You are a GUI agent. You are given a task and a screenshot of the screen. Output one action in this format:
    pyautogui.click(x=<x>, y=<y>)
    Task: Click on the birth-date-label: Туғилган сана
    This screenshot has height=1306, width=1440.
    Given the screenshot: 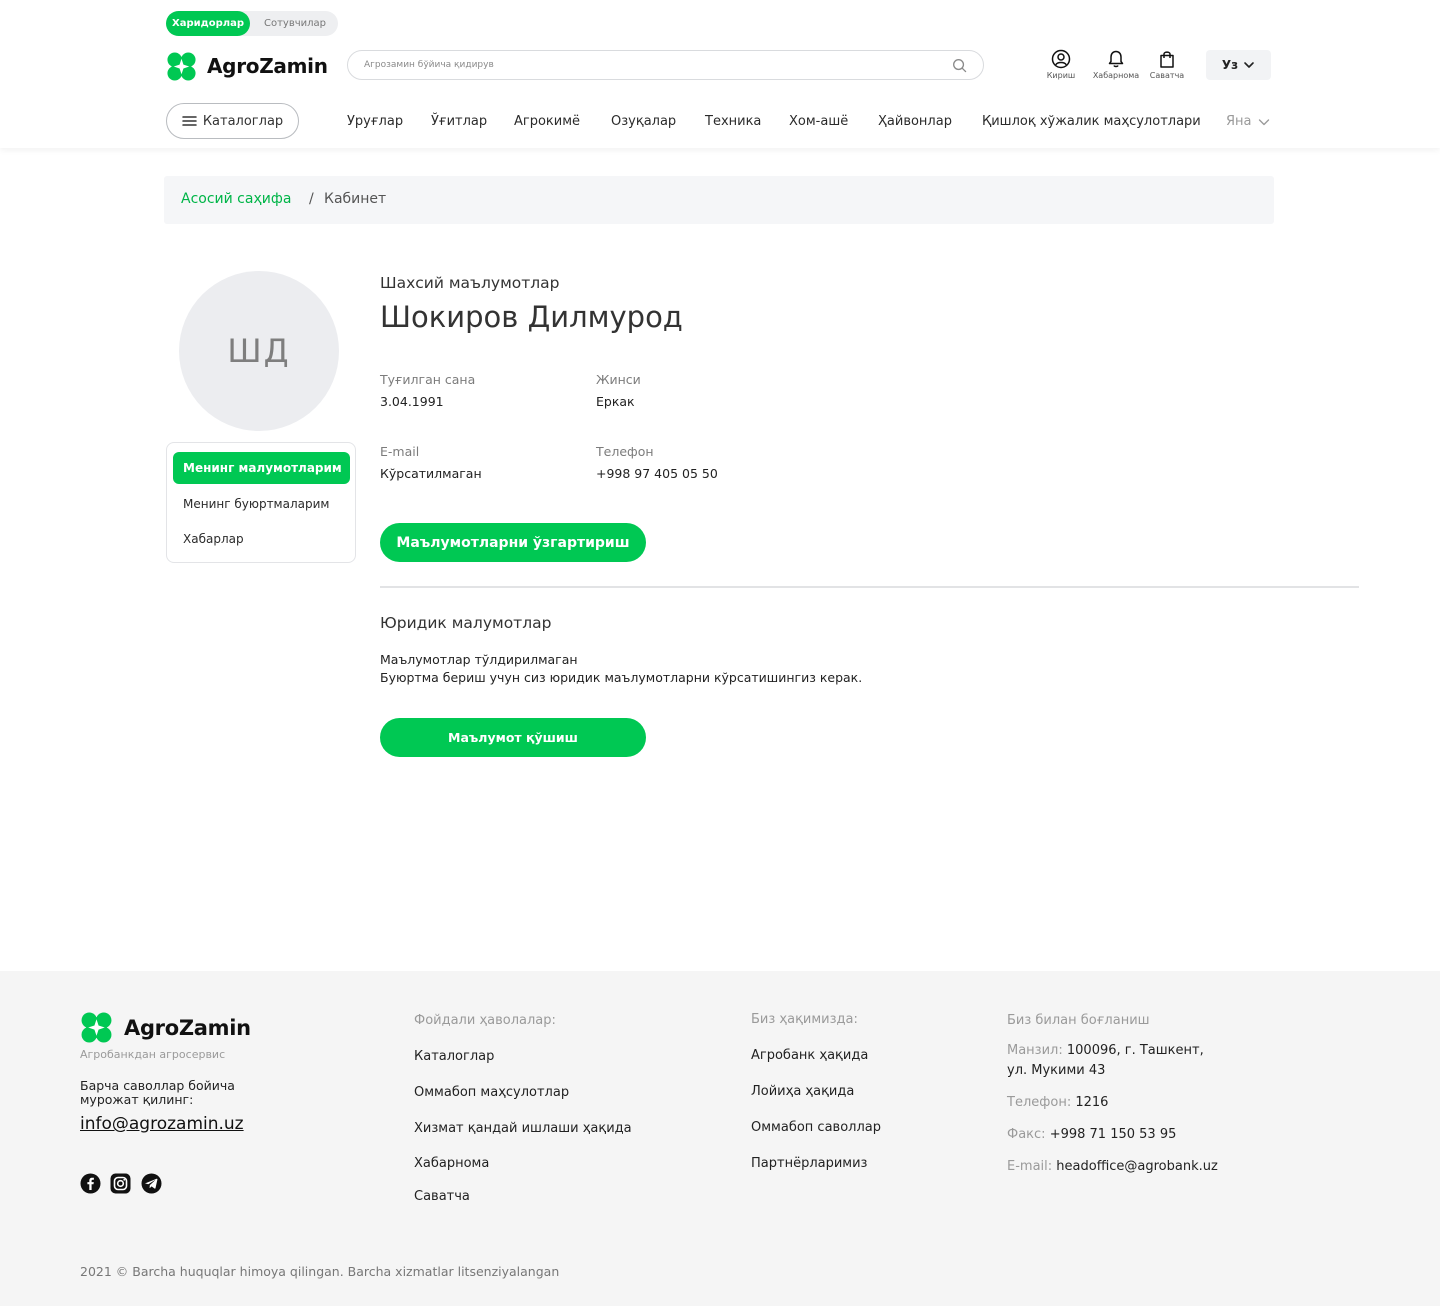 What is the action you would take?
    pyautogui.click(x=428, y=379)
    